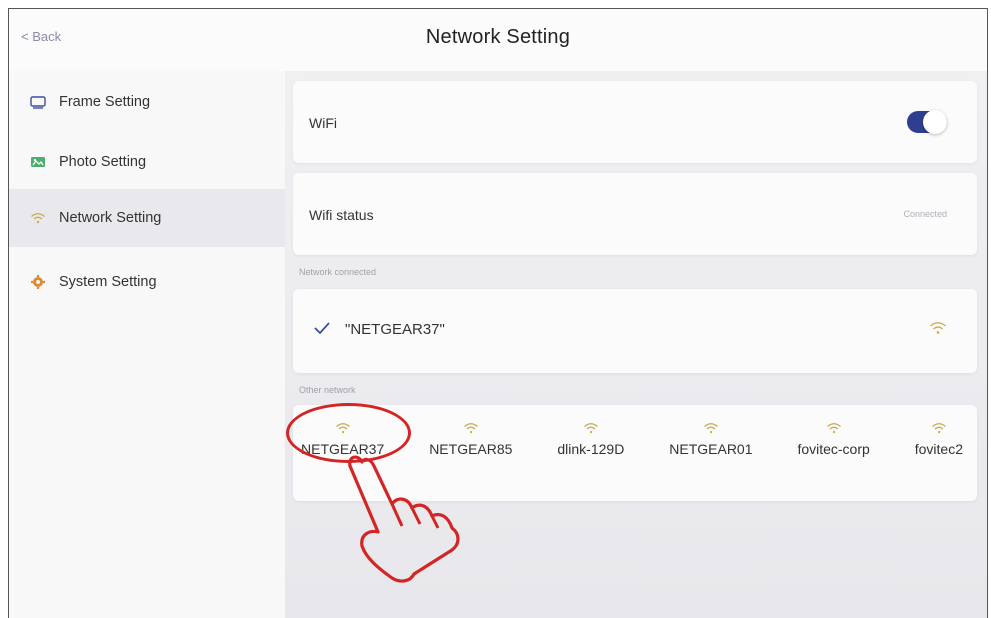  I want to click on page-title: Network Setting, so click(498, 37).